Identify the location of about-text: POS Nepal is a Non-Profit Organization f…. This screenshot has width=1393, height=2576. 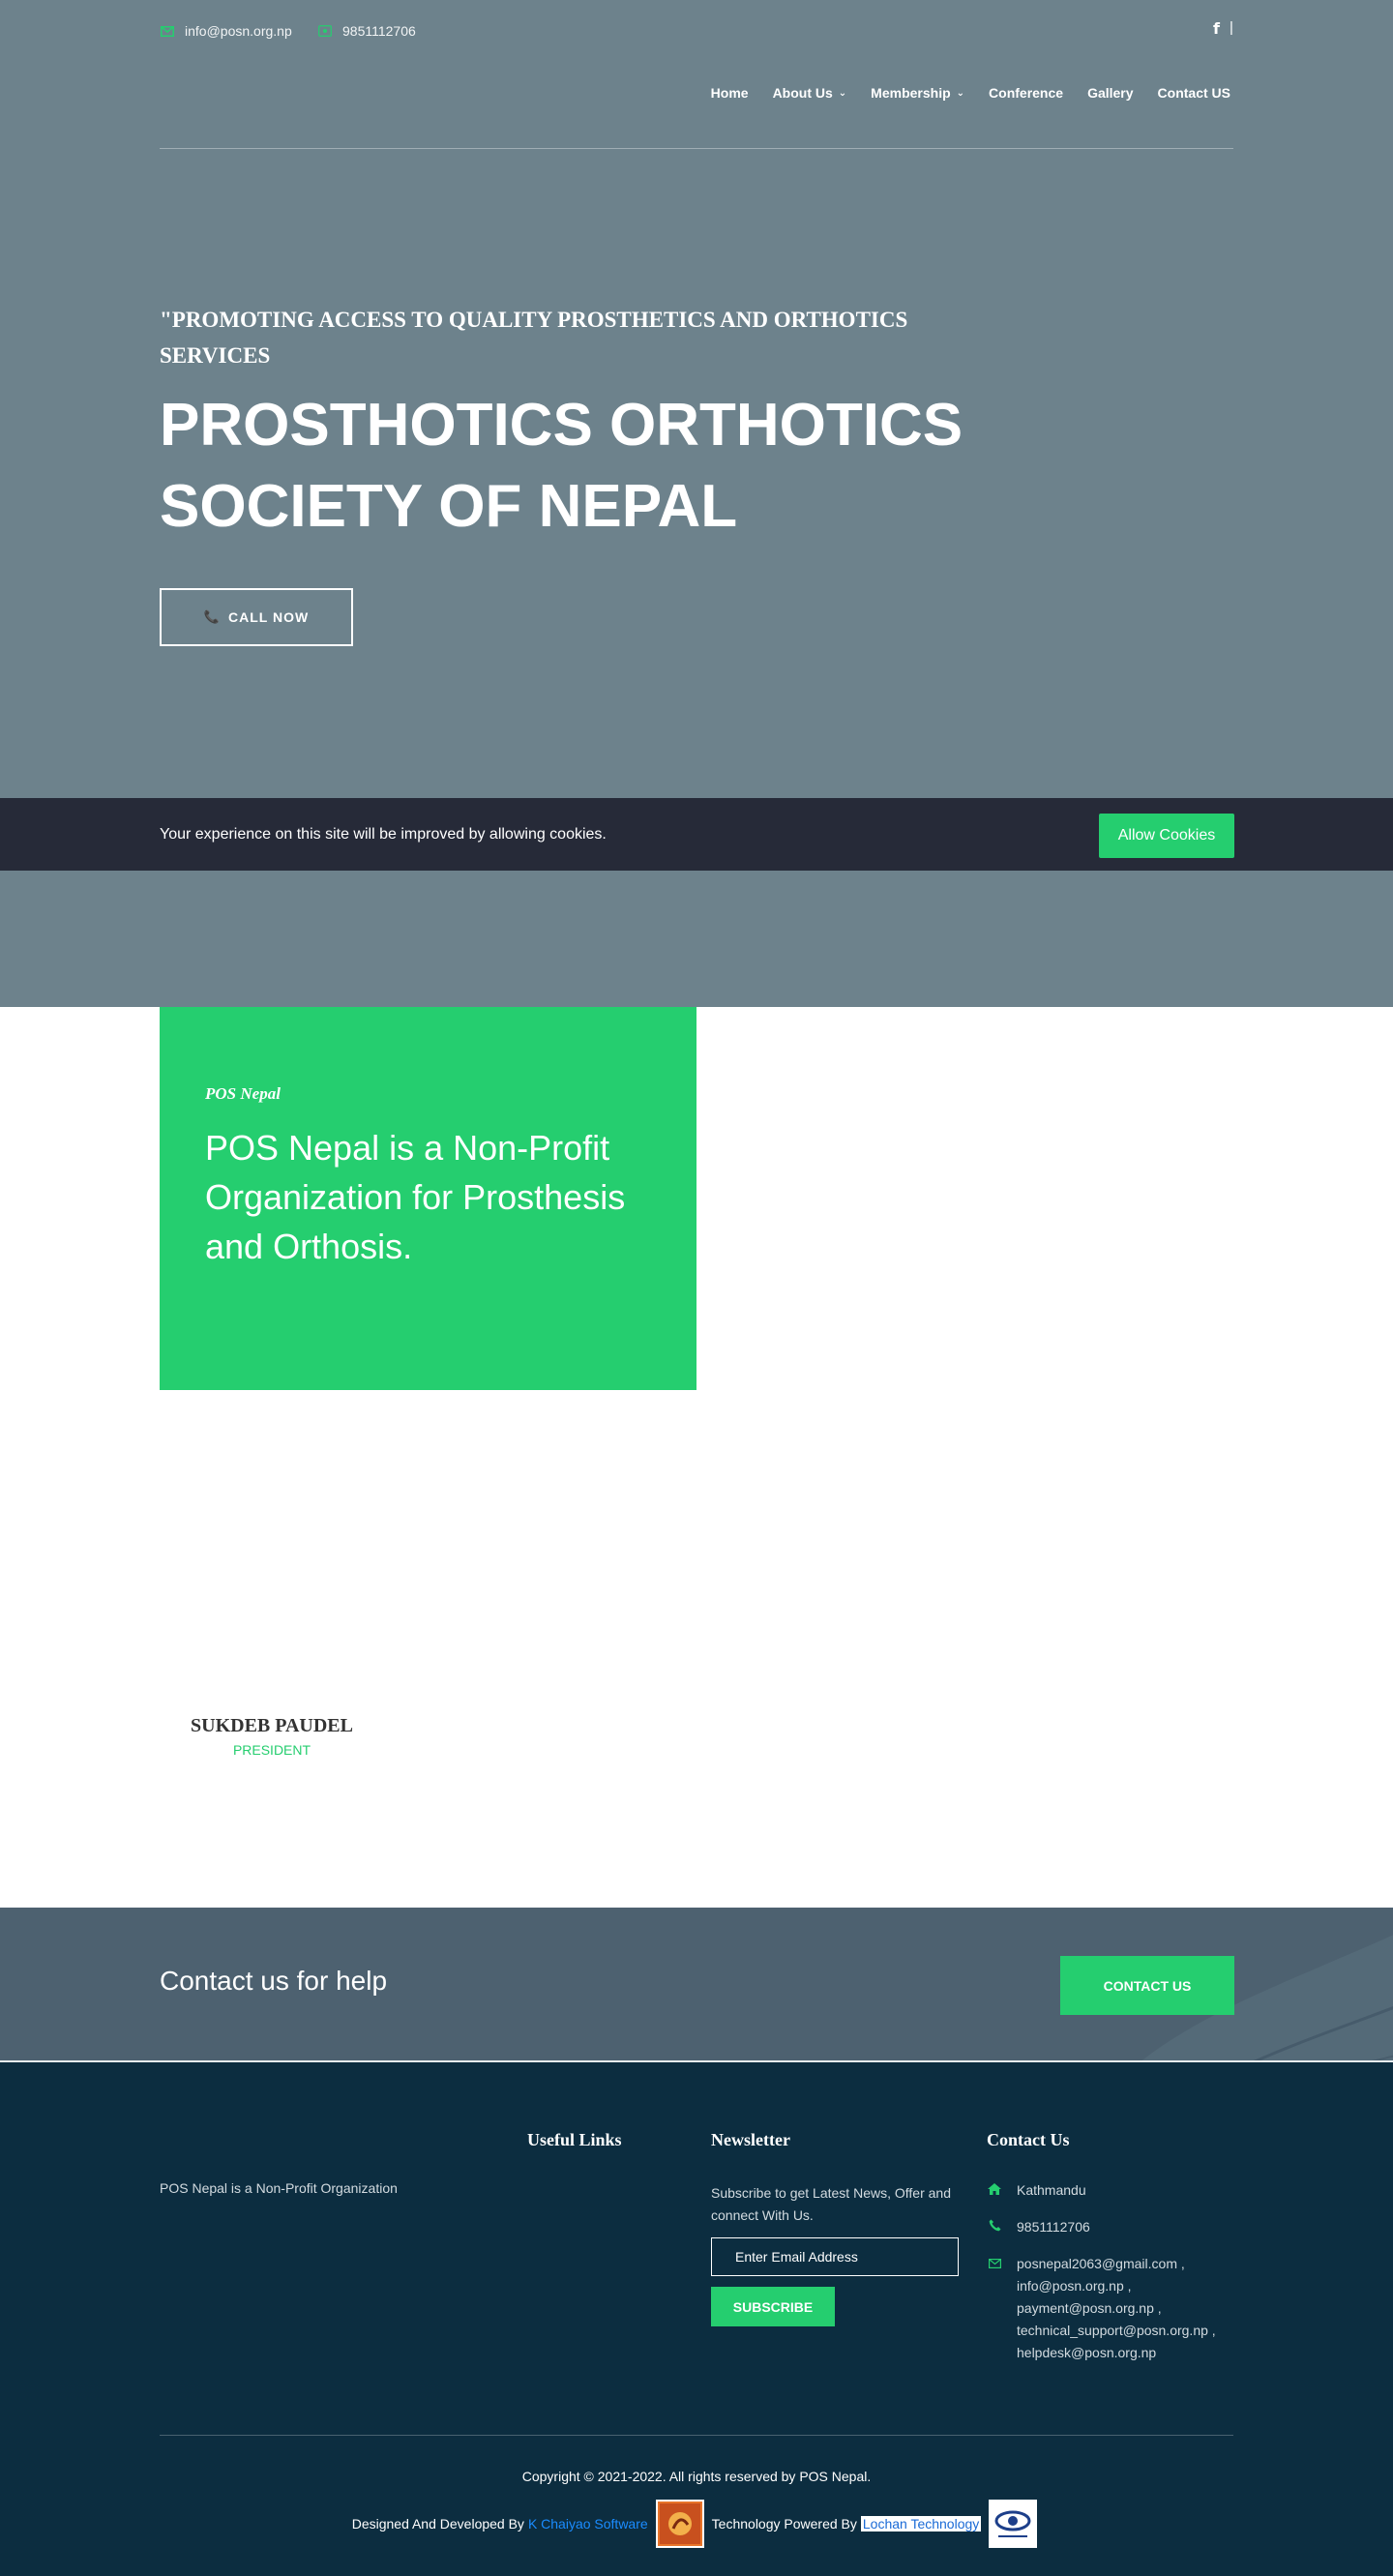
(415, 1197).